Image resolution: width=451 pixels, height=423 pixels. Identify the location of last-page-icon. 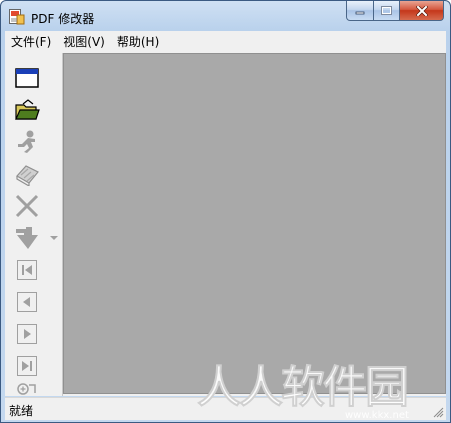
(27, 366).